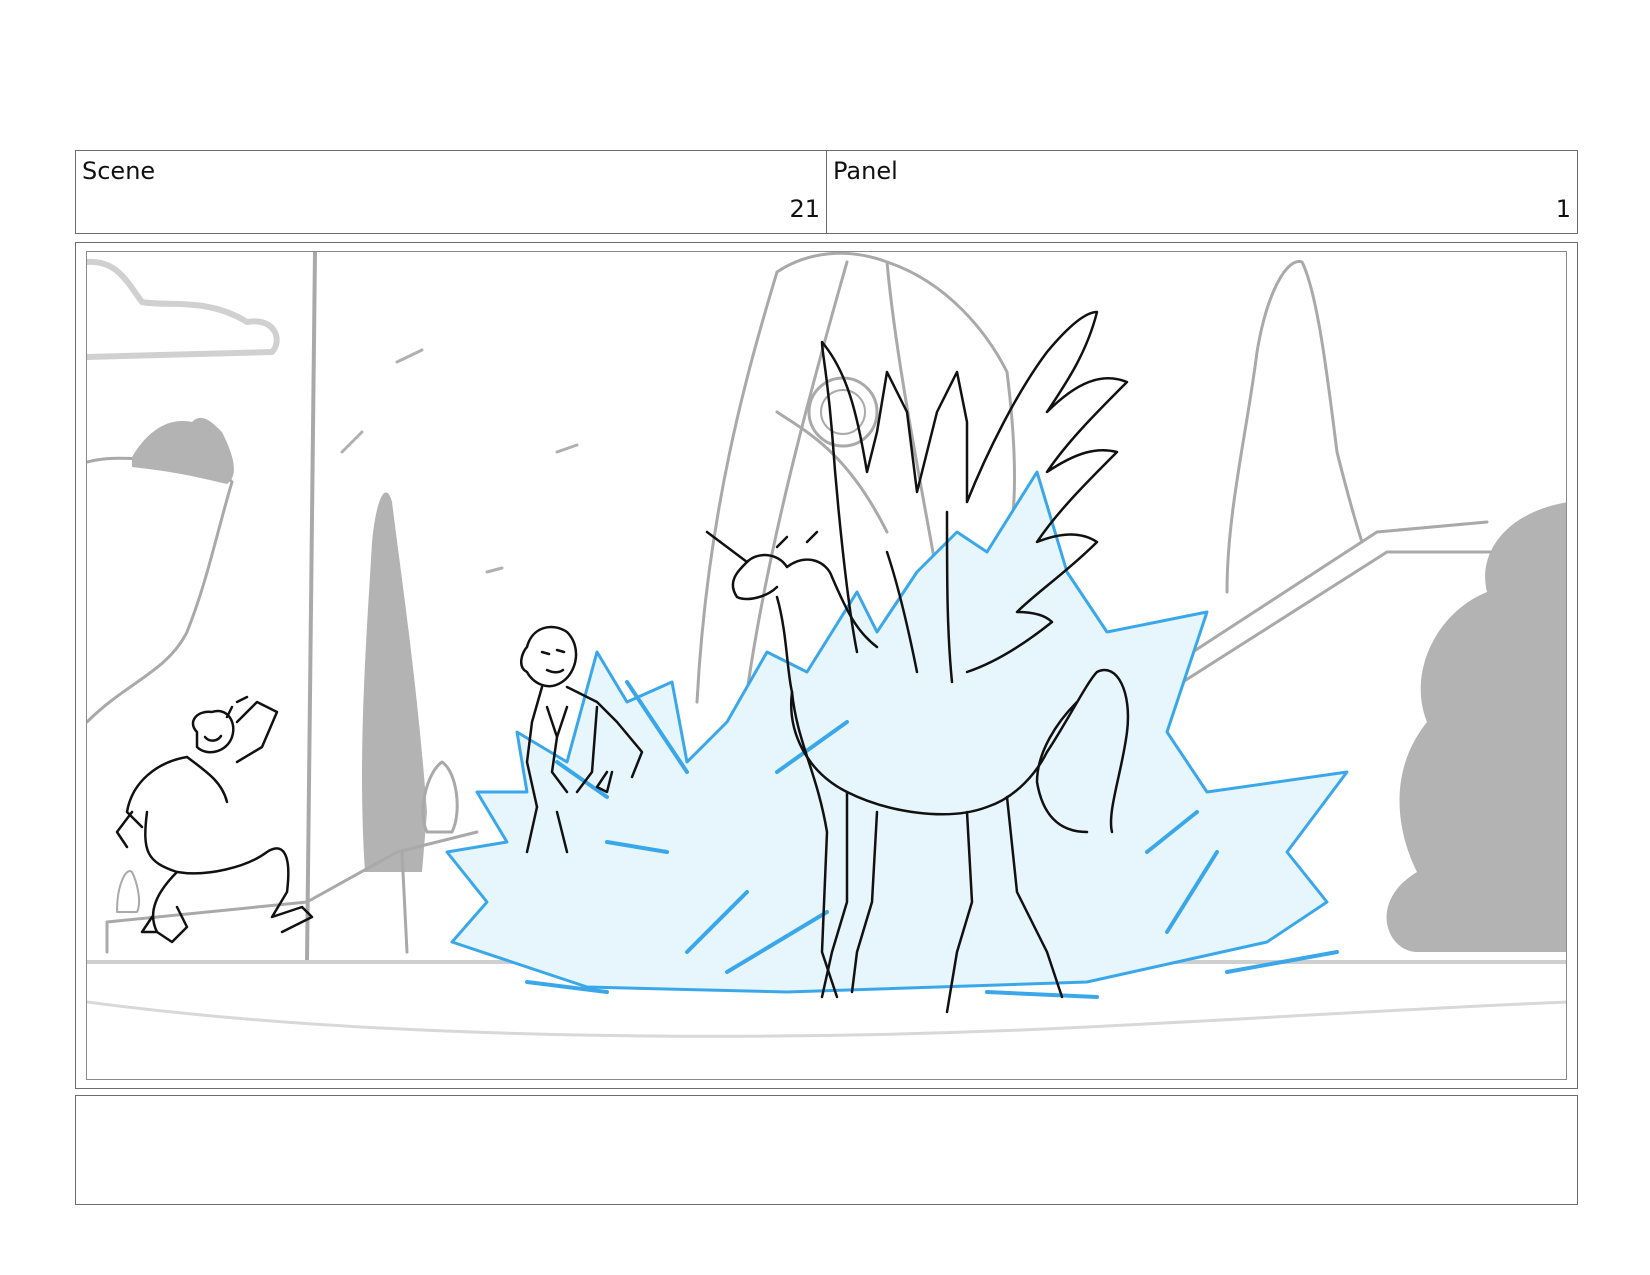 This screenshot has height=1275, width=1650. Describe the element at coordinates (1294, 427) in the screenshot. I see `right-spire` at that location.